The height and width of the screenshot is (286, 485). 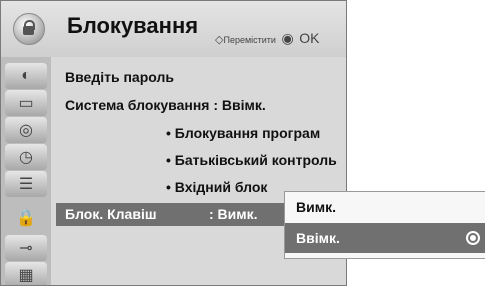 What do you see at coordinates (318, 238) in the screenshot?
I see `option-on-label: Ввімк.` at bounding box center [318, 238].